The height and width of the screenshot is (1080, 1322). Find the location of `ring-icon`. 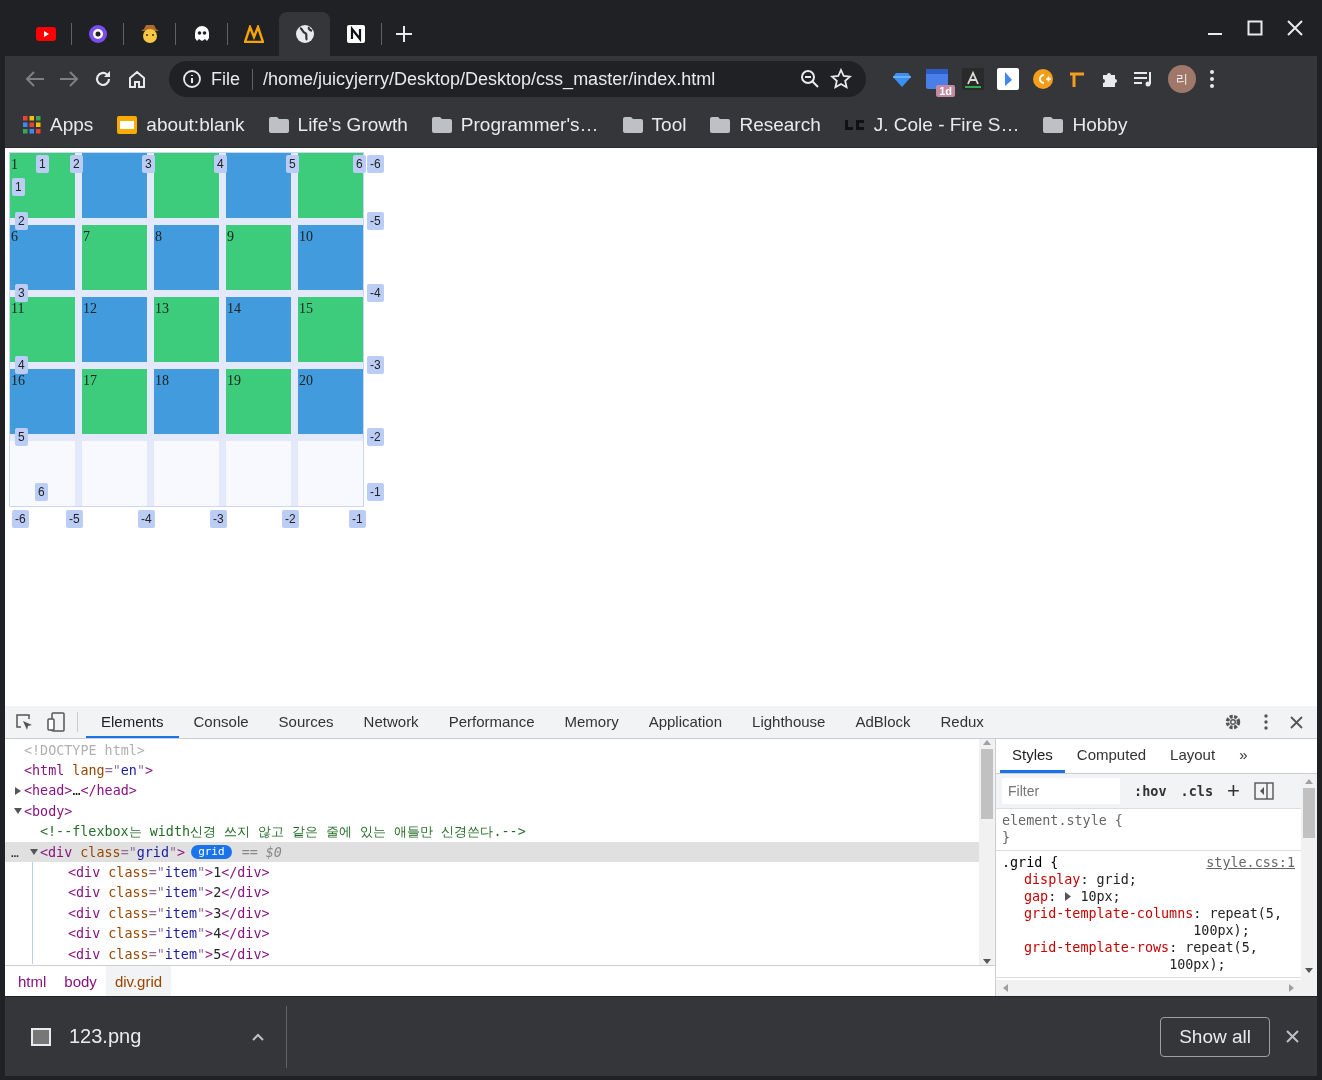

ring-icon is located at coordinates (97, 34).